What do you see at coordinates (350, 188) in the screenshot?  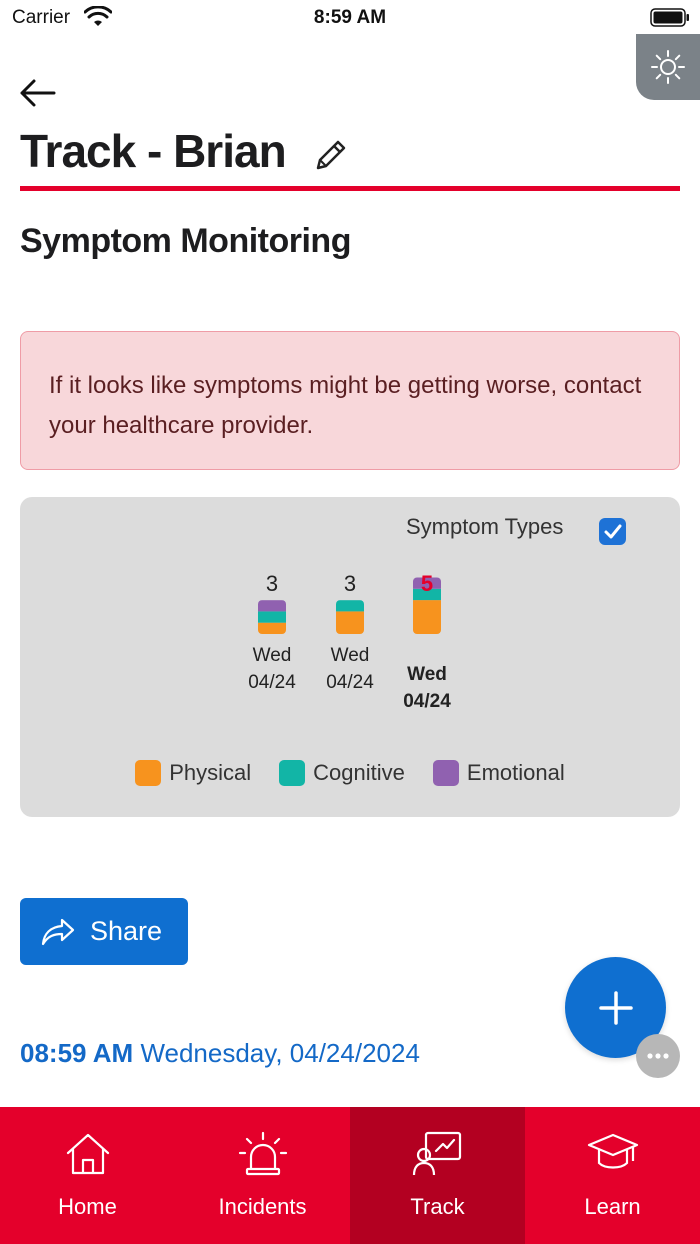 I see `title-divider` at bounding box center [350, 188].